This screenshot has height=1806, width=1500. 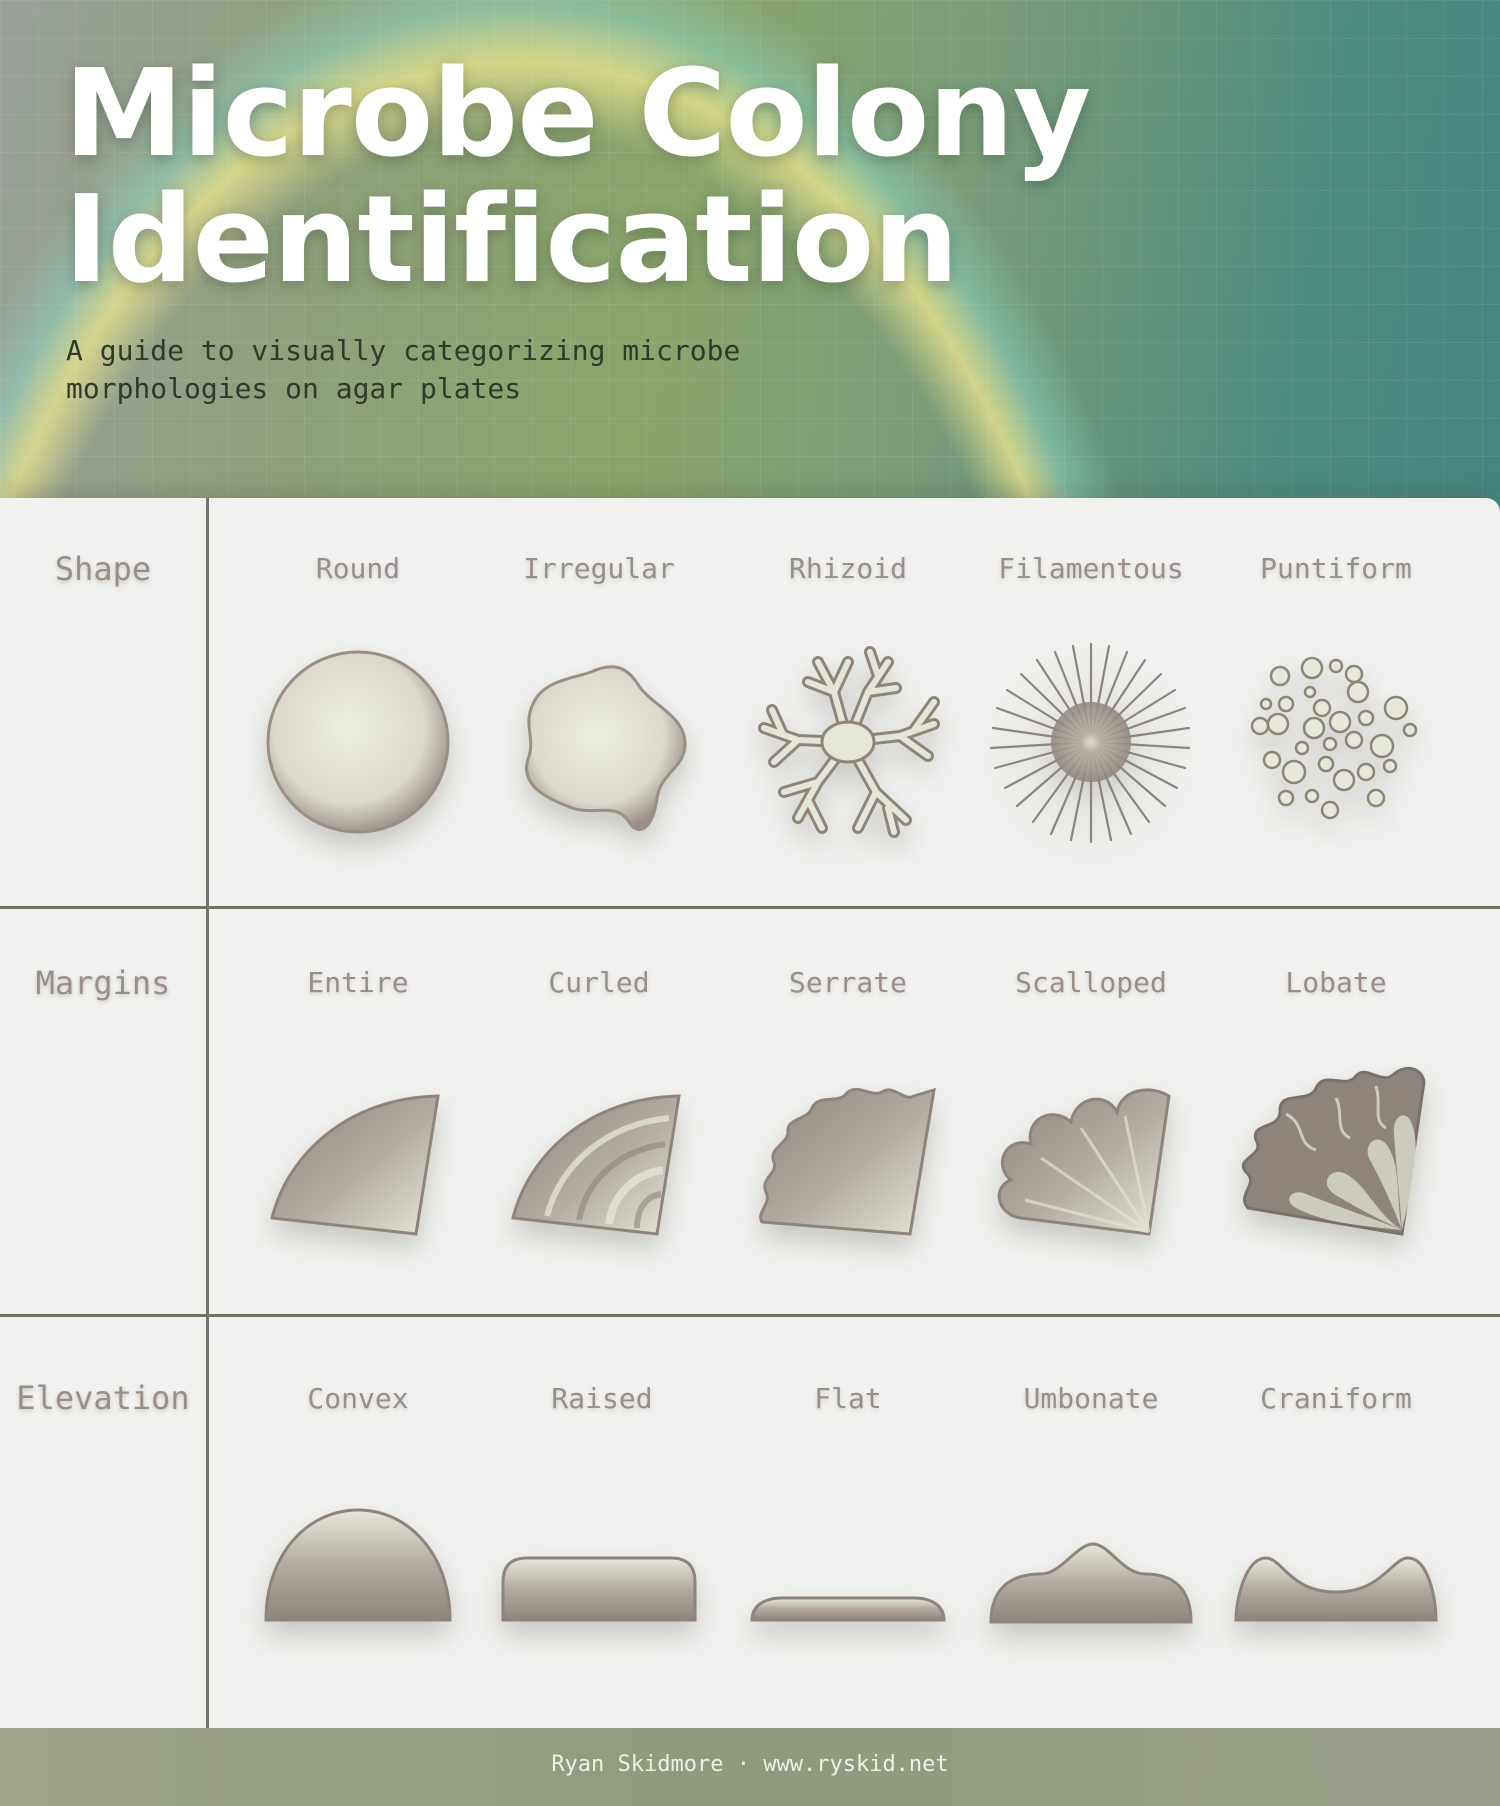 What do you see at coordinates (599, 1164) in the screenshot?
I see `curled-margin-icon` at bounding box center [599, 1164].